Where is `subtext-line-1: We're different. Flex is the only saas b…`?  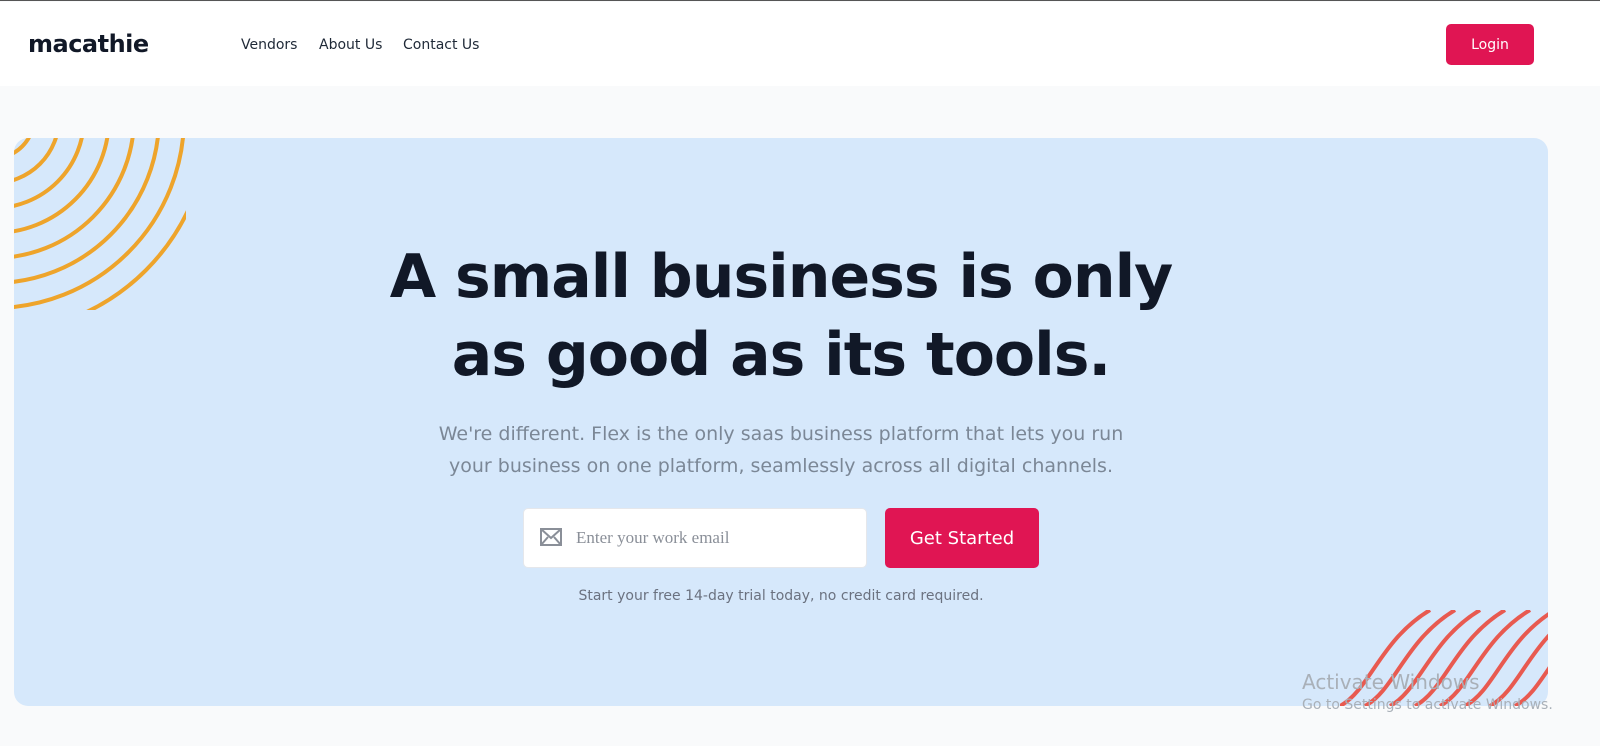 subtext-line-1: We're different. Flex is the only saas b… is located at coordinates (781, 434).